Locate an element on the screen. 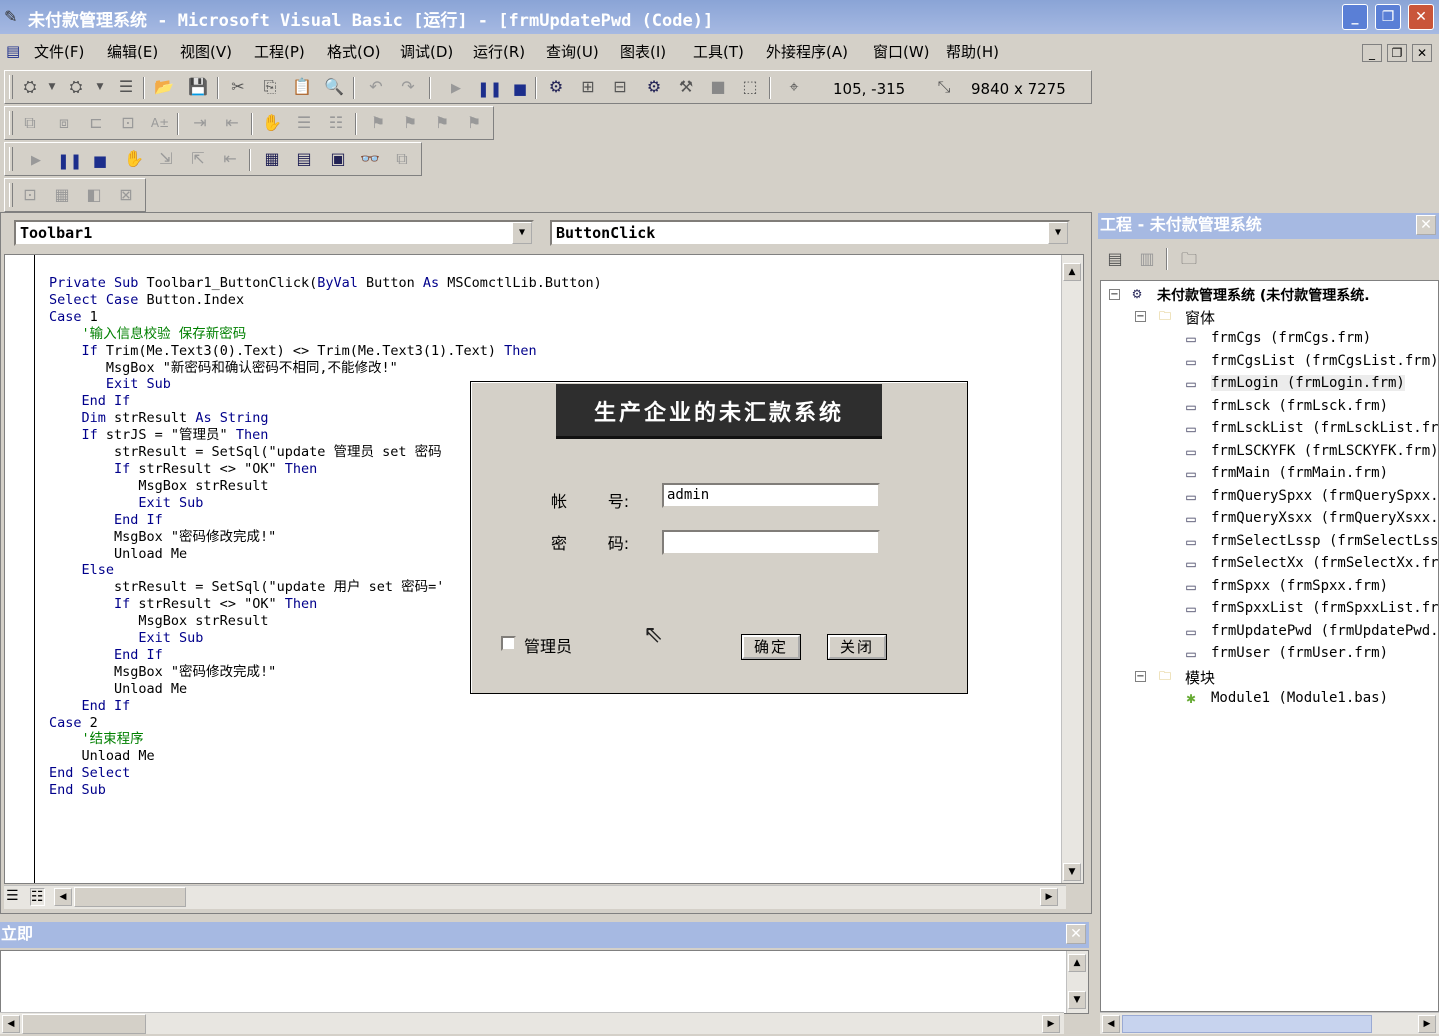 This screenshot has height=1036, width=1439. close-button: ✕ is located at coordinates (1421, 17).